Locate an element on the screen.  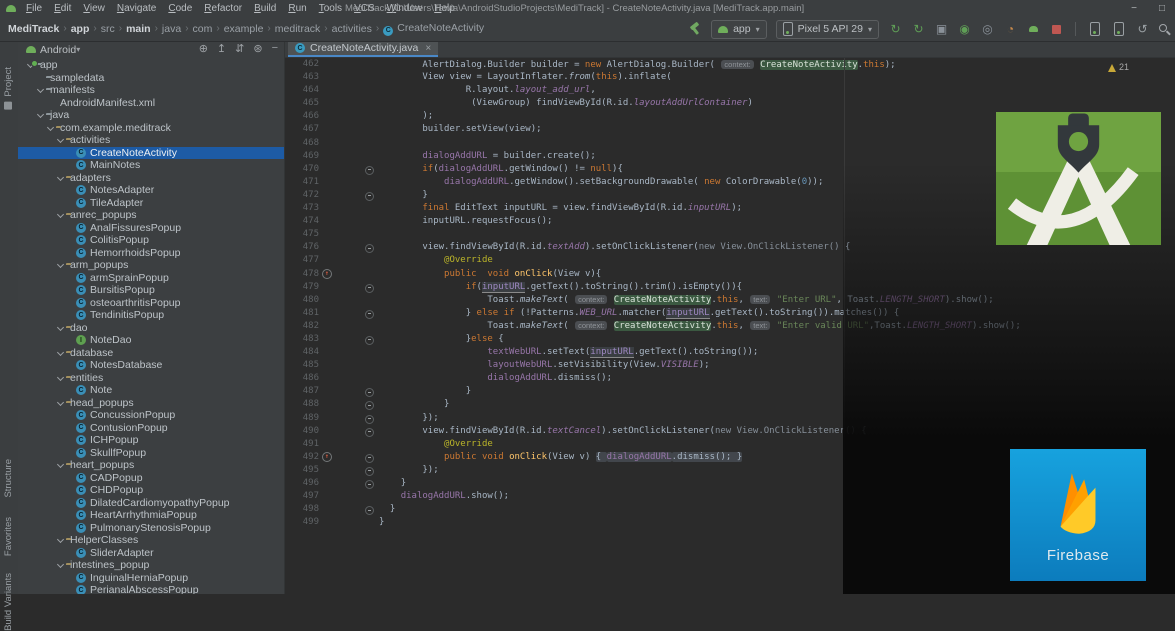
inspections-widget: 21 is located at coordinates (1118, 67).